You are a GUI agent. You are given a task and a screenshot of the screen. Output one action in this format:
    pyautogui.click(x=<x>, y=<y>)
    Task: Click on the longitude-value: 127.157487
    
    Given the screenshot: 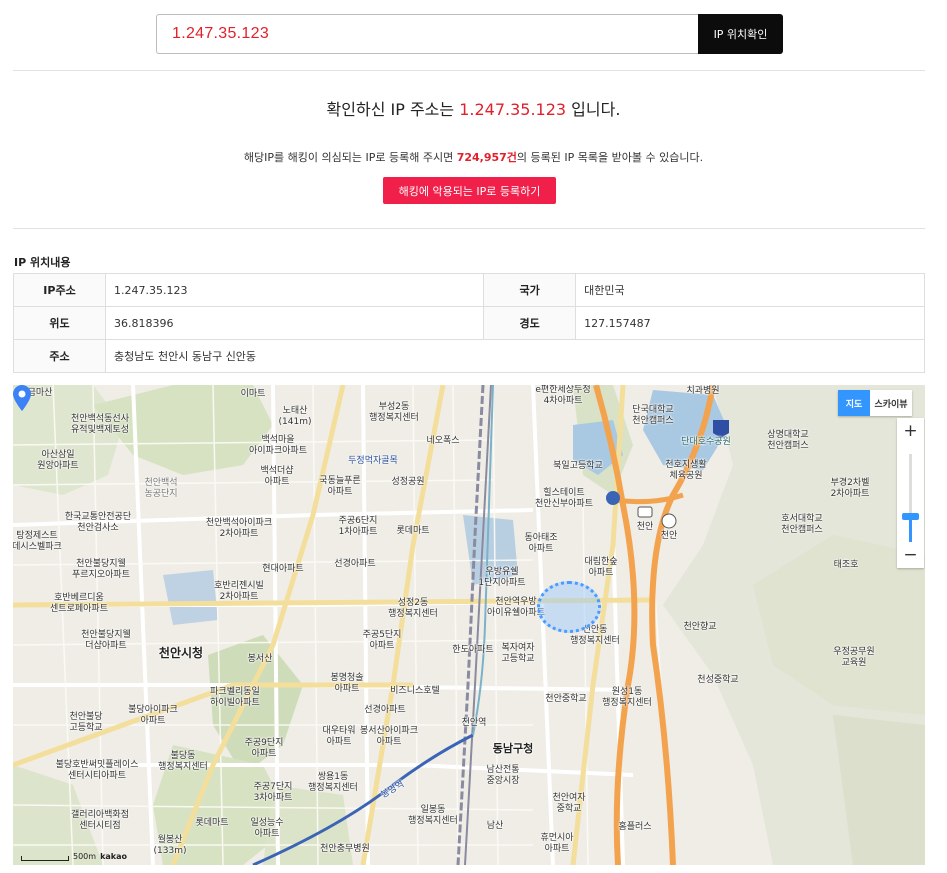 What is the action you would take?
    pyautogui.click(x=750, y=323)
    